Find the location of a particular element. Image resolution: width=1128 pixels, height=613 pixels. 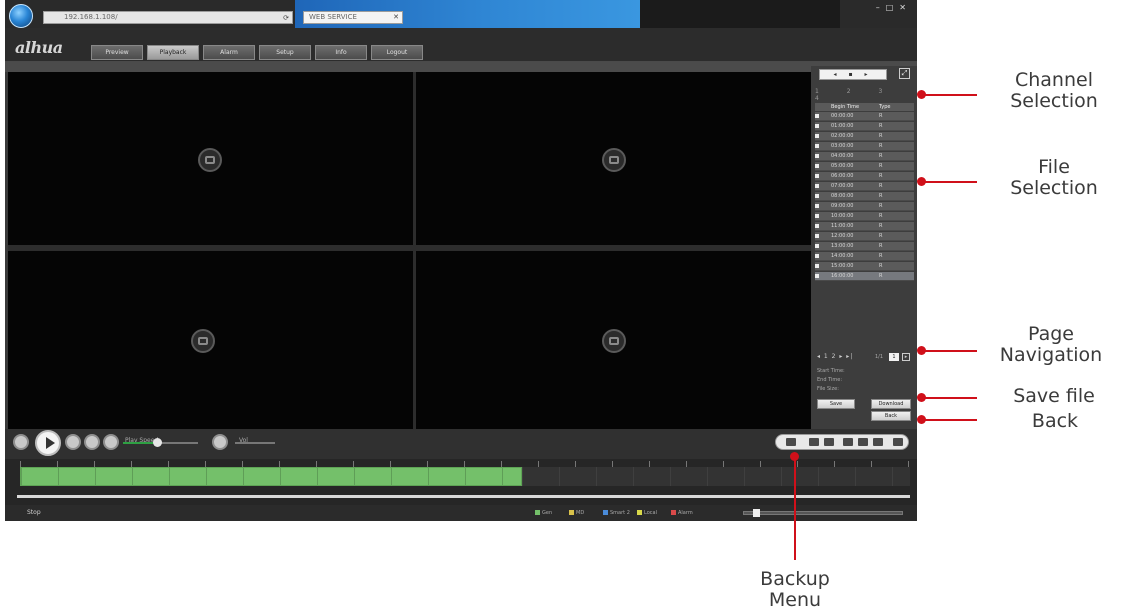

save-button: Save is located at coordinates (836, 404).